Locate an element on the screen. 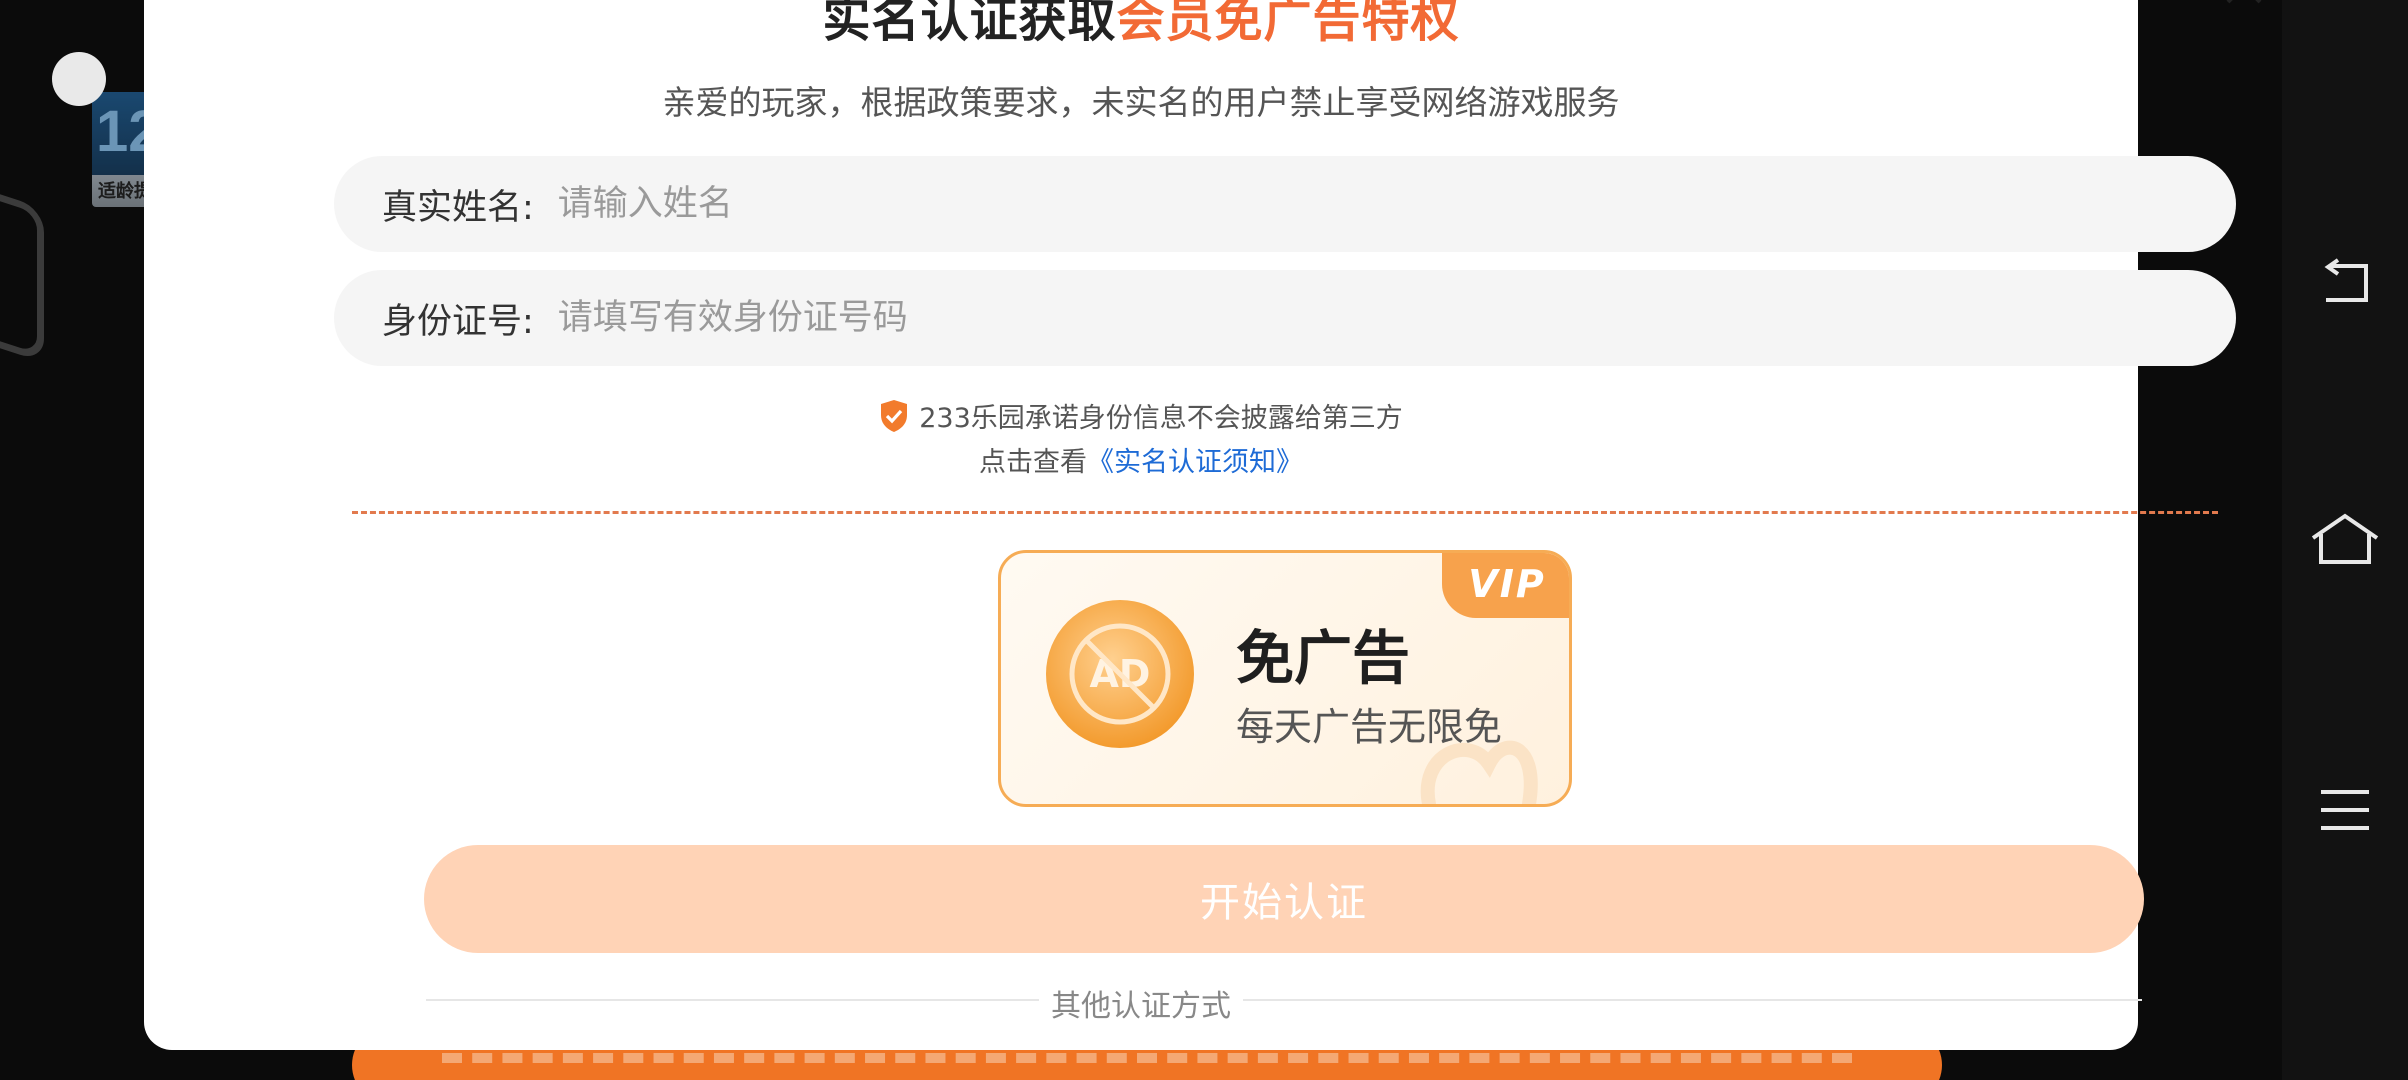 The height and width of the screenshot is (1080, 2408). dialog-title: 实名认证获取会员免广告特权 is located at coordinates (1141, 25).